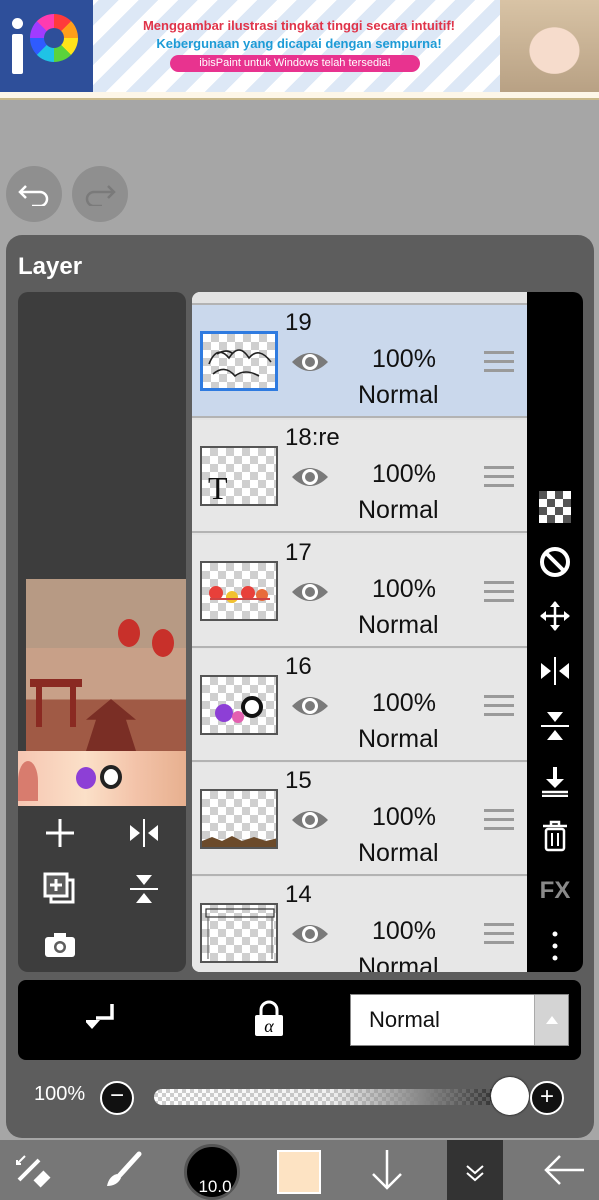  I want to click on minus-icon: −, so click(116, 1095).